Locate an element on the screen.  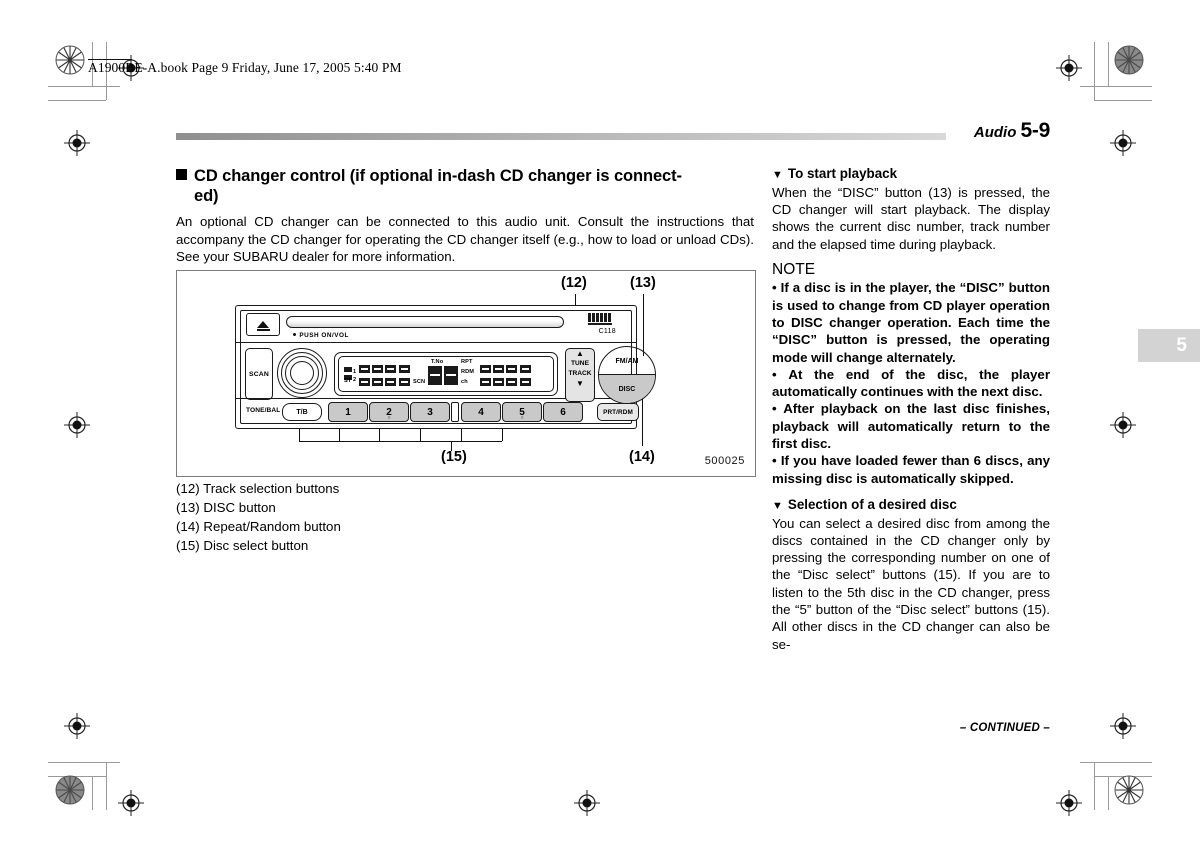
preset-button-6: 6 is located at coordinates (563, 412).